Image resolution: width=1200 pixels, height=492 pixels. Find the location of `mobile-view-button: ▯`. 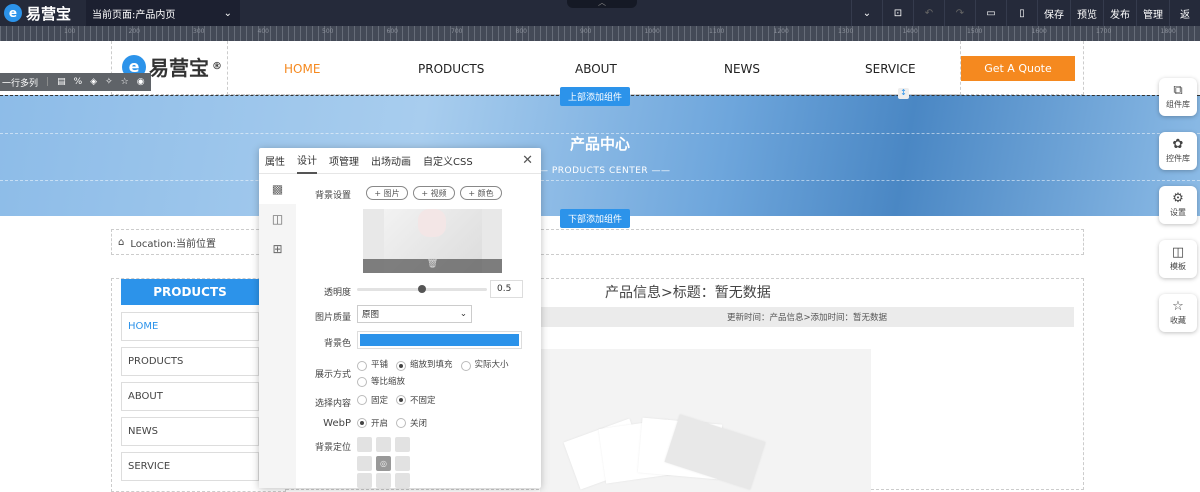

mobile-view-button: ▯ is located at coordinates (1021, 13).